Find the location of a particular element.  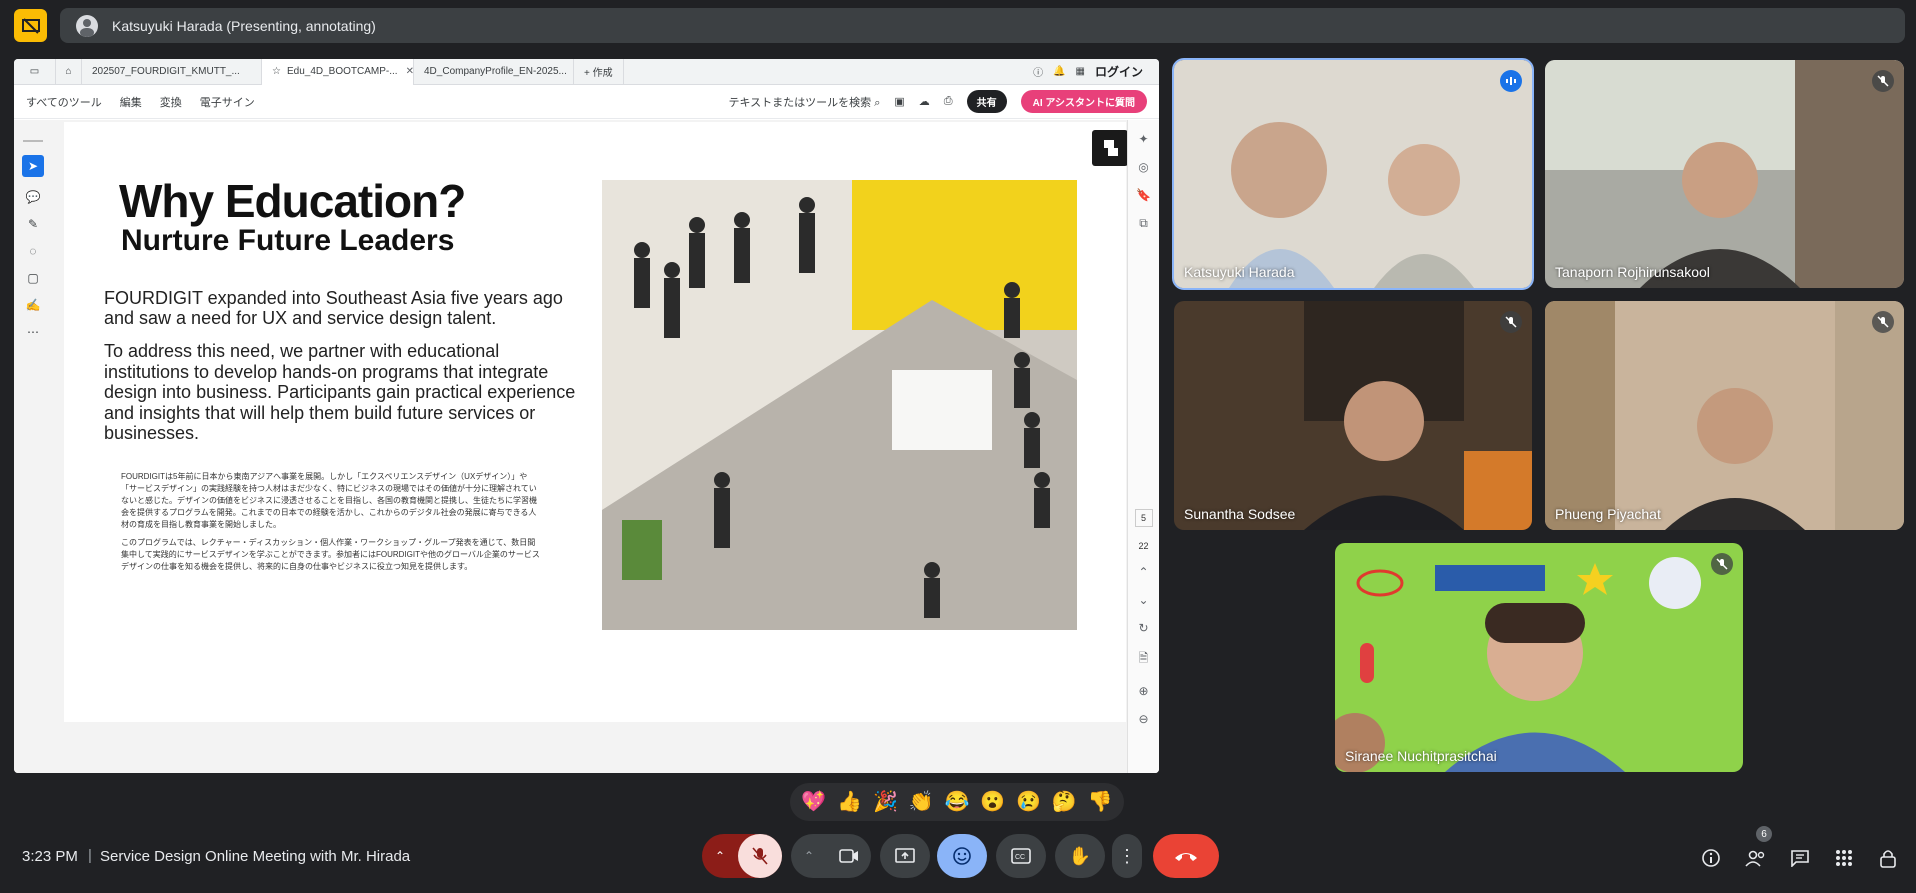

participant-tile-tanaporn: Tanaporn Rojhirunsakool is located at coordinates (1724, 174).